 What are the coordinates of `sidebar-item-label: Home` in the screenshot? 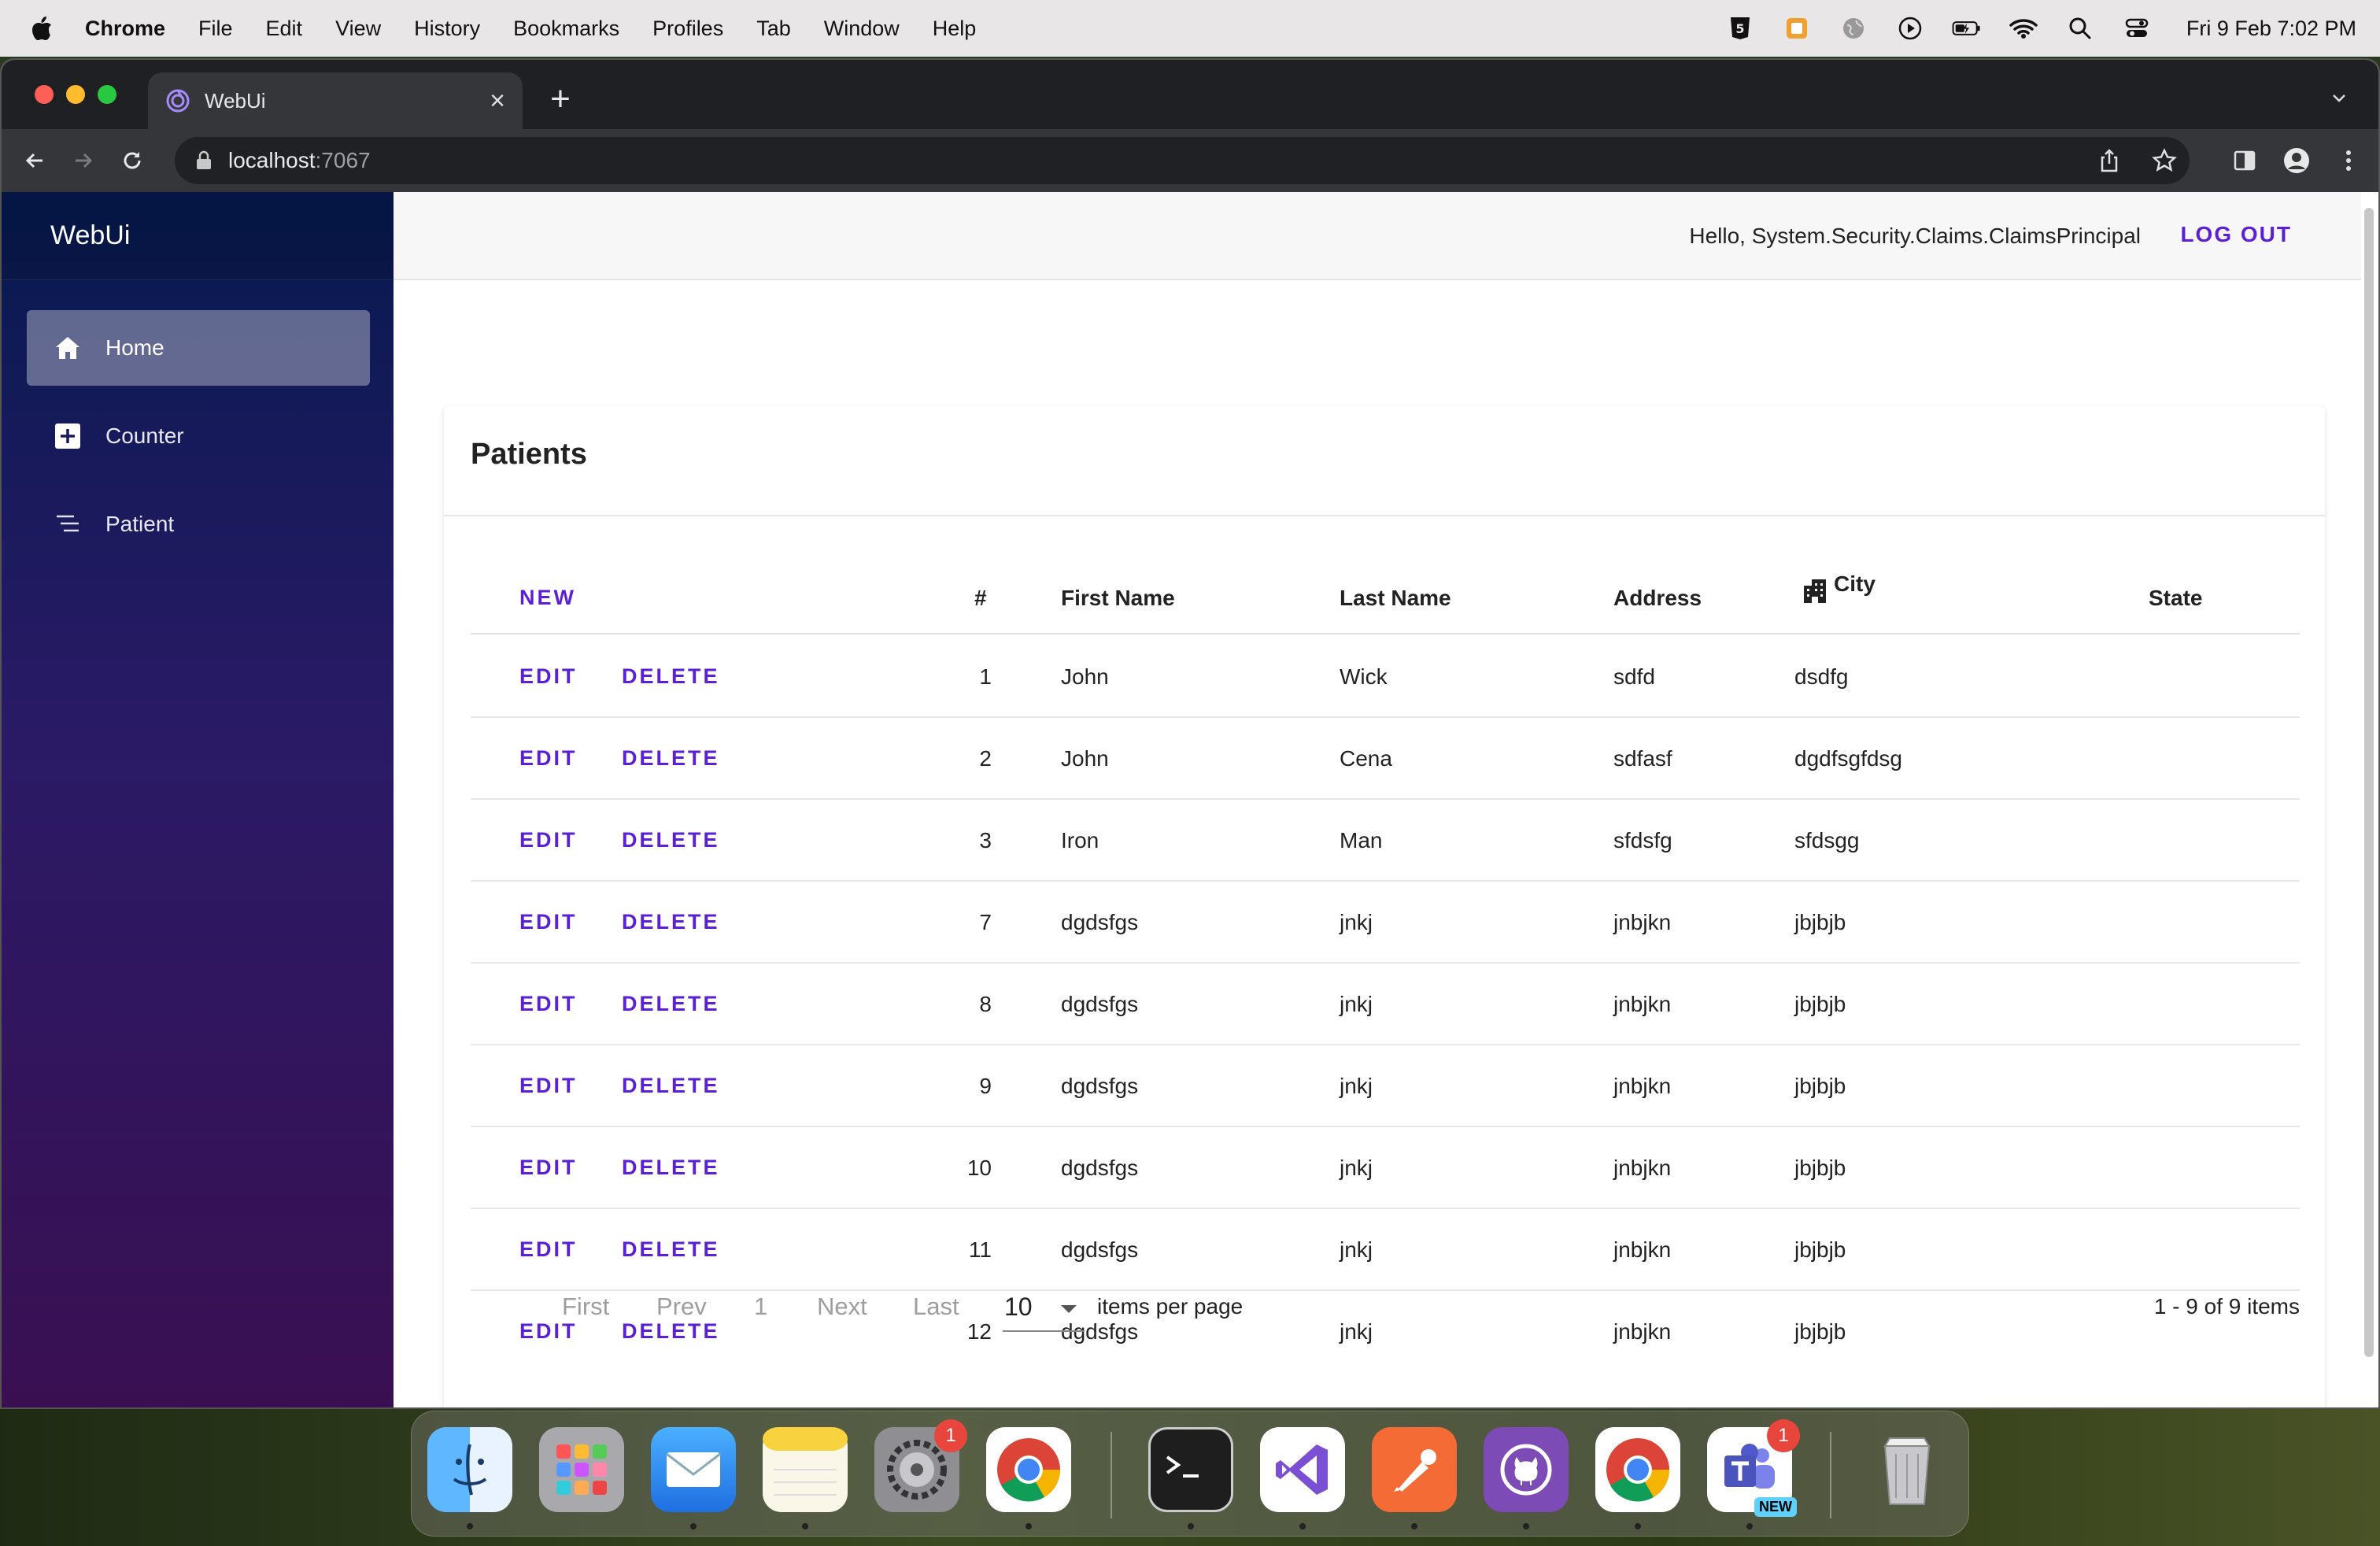 It's located at (134, 348).